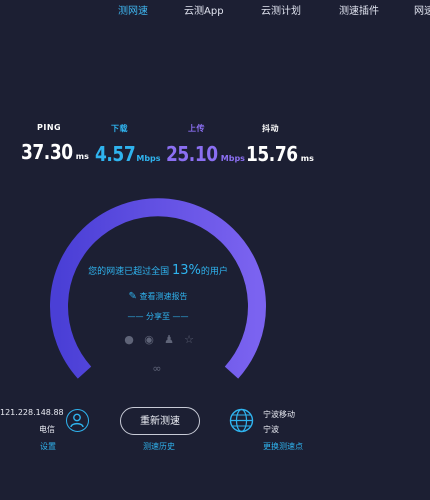 The width and height of the screenshot is (430, 500). I want to click on server-provider: 宁波移动, so click(279, 414).